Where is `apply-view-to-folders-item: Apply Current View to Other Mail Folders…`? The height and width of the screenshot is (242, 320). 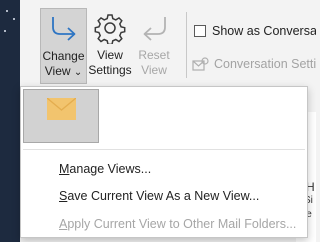
apply-view-to-folders-item: Apply Current View to Other Mail Folders… is located at coordinates (177, 224).